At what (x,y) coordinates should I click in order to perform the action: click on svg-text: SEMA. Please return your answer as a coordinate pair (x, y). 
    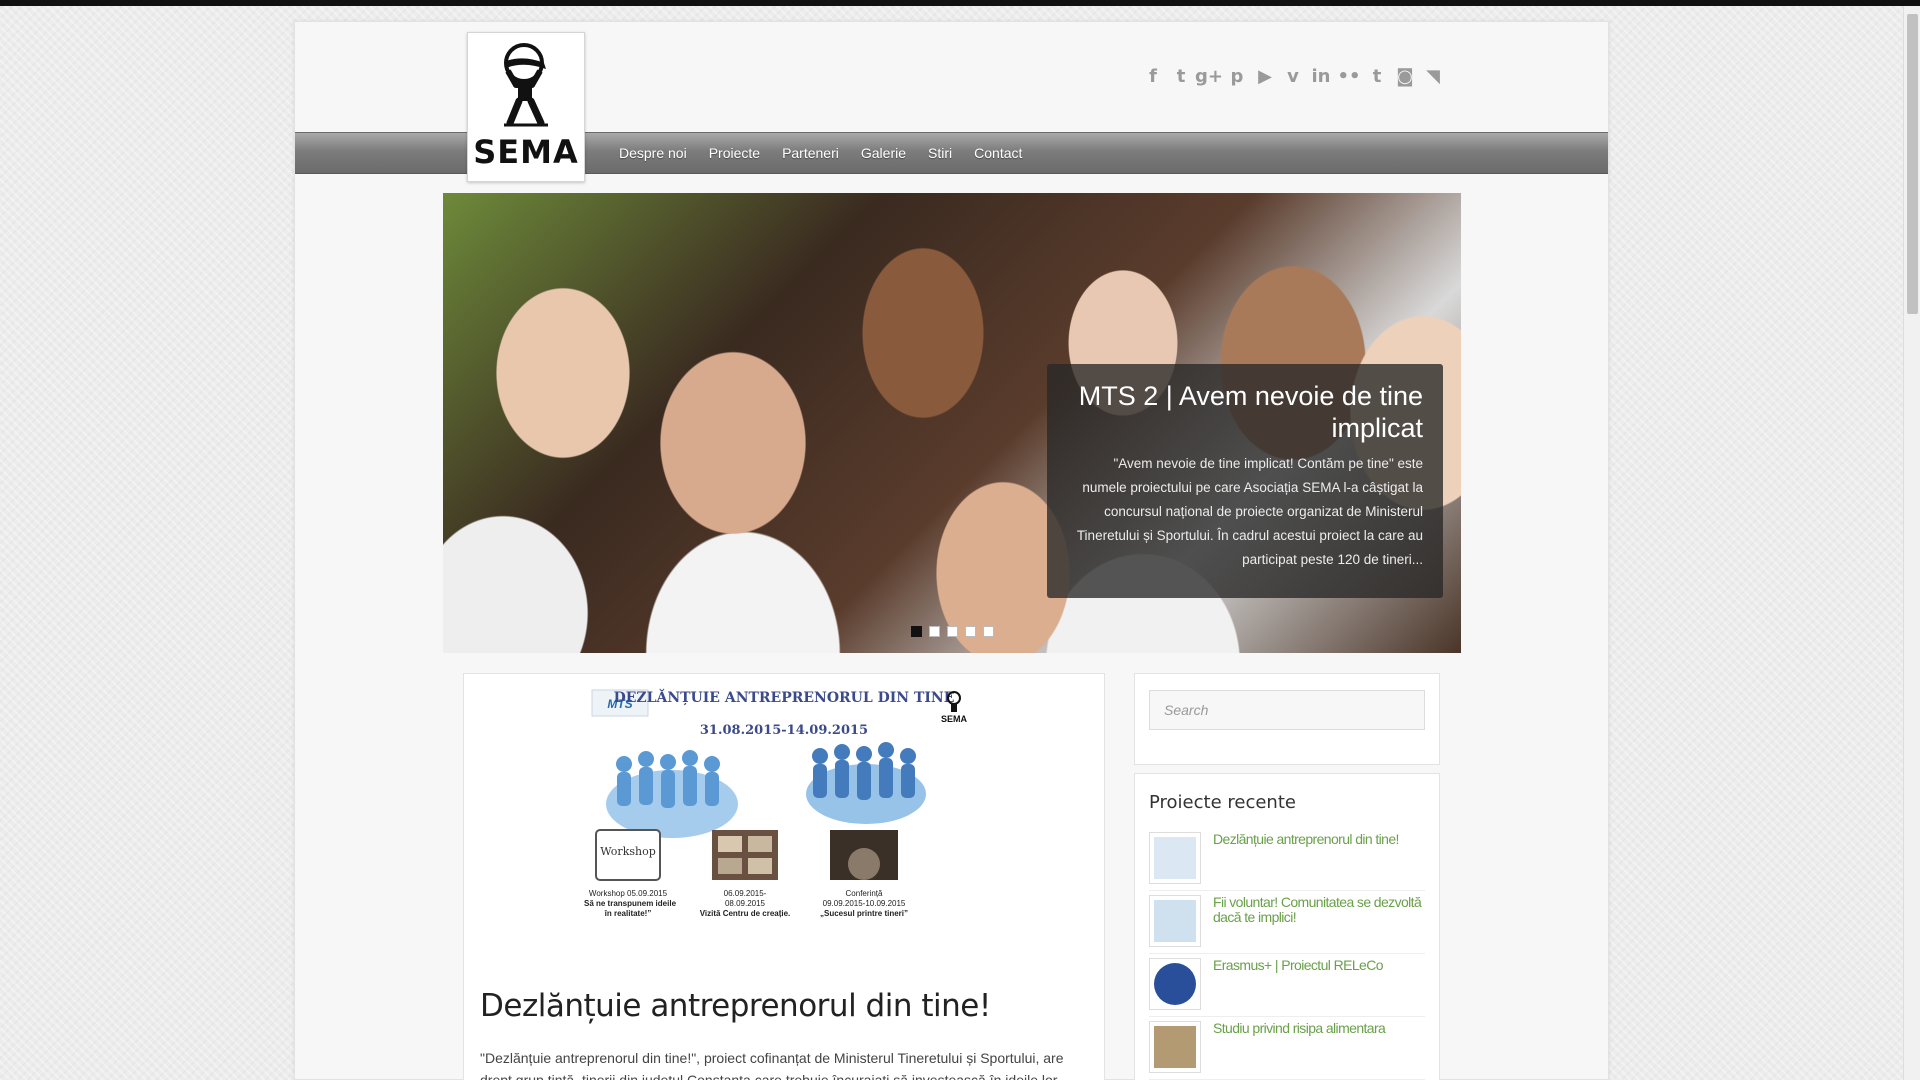
    Looking at the image, I should click on (954, 719).